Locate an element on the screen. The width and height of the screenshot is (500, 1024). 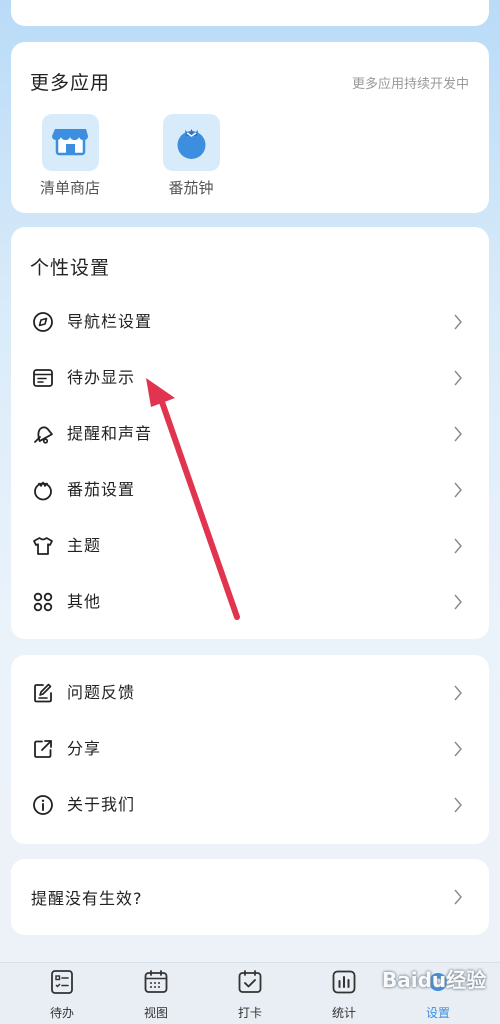
tshirt-icon is located at coordinates (43, 546).